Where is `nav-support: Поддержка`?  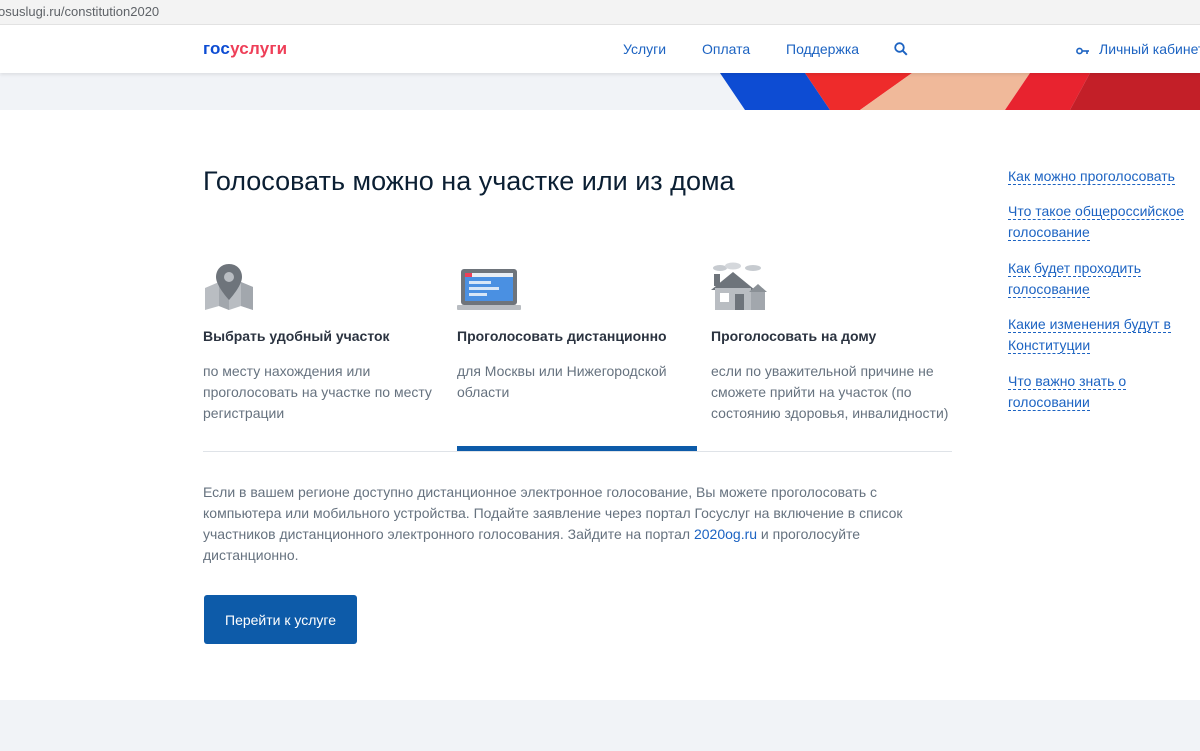
nav-support: Поддержка is located at coordinates (822, 49).